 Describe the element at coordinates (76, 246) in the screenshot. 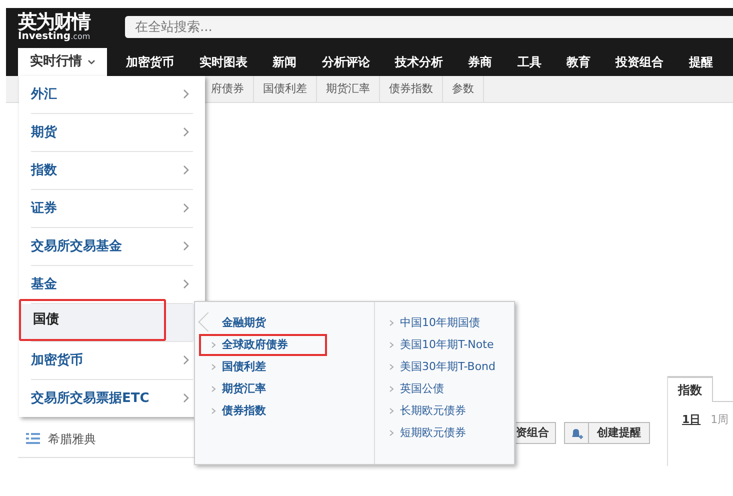

I see `menu-item: 交易所交易基金` at that location.